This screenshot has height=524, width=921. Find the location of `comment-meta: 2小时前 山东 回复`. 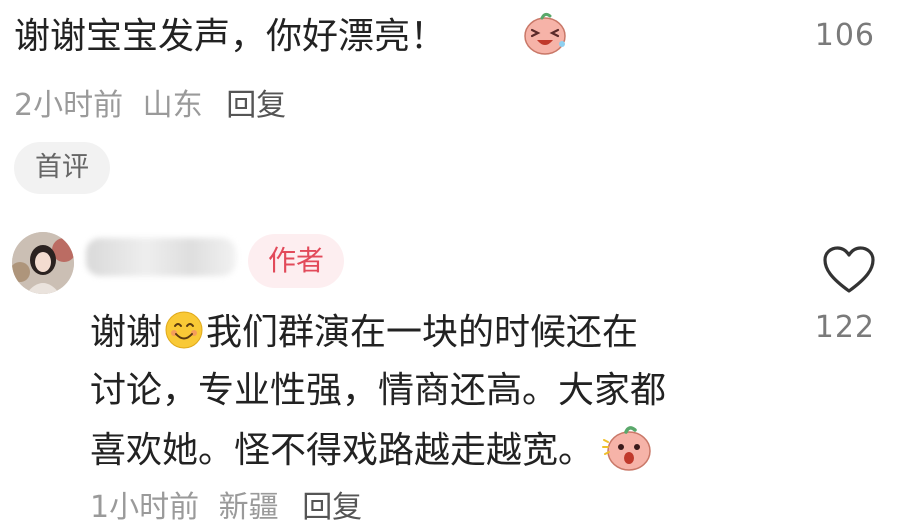

comment-meta: 2小时前 山东 回复 is located at coordinates (150, 102).